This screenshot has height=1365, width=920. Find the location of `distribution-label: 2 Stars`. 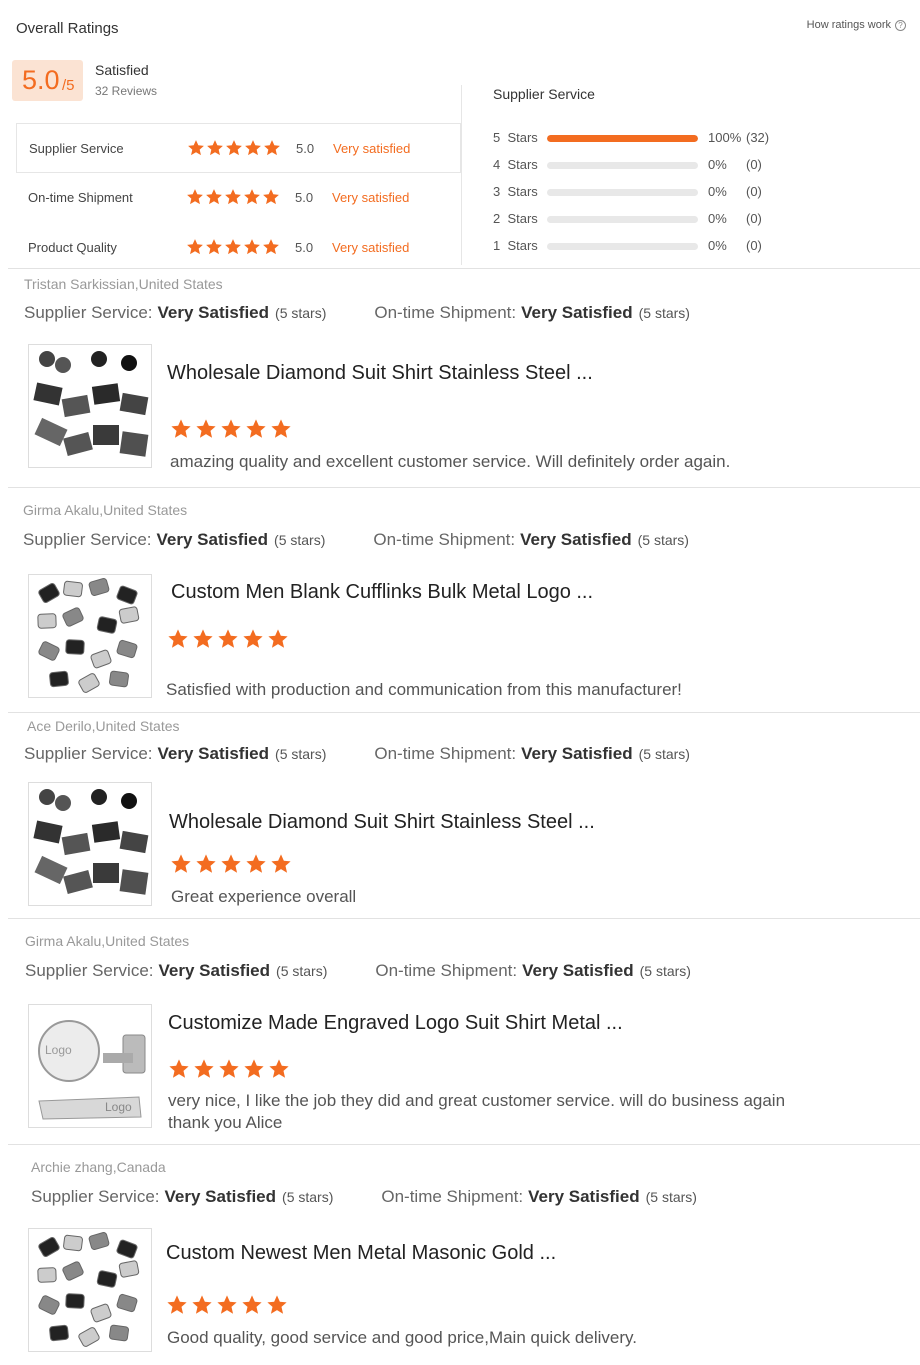

distribution-label: 2 Stars is located at coordinates (515, 218).